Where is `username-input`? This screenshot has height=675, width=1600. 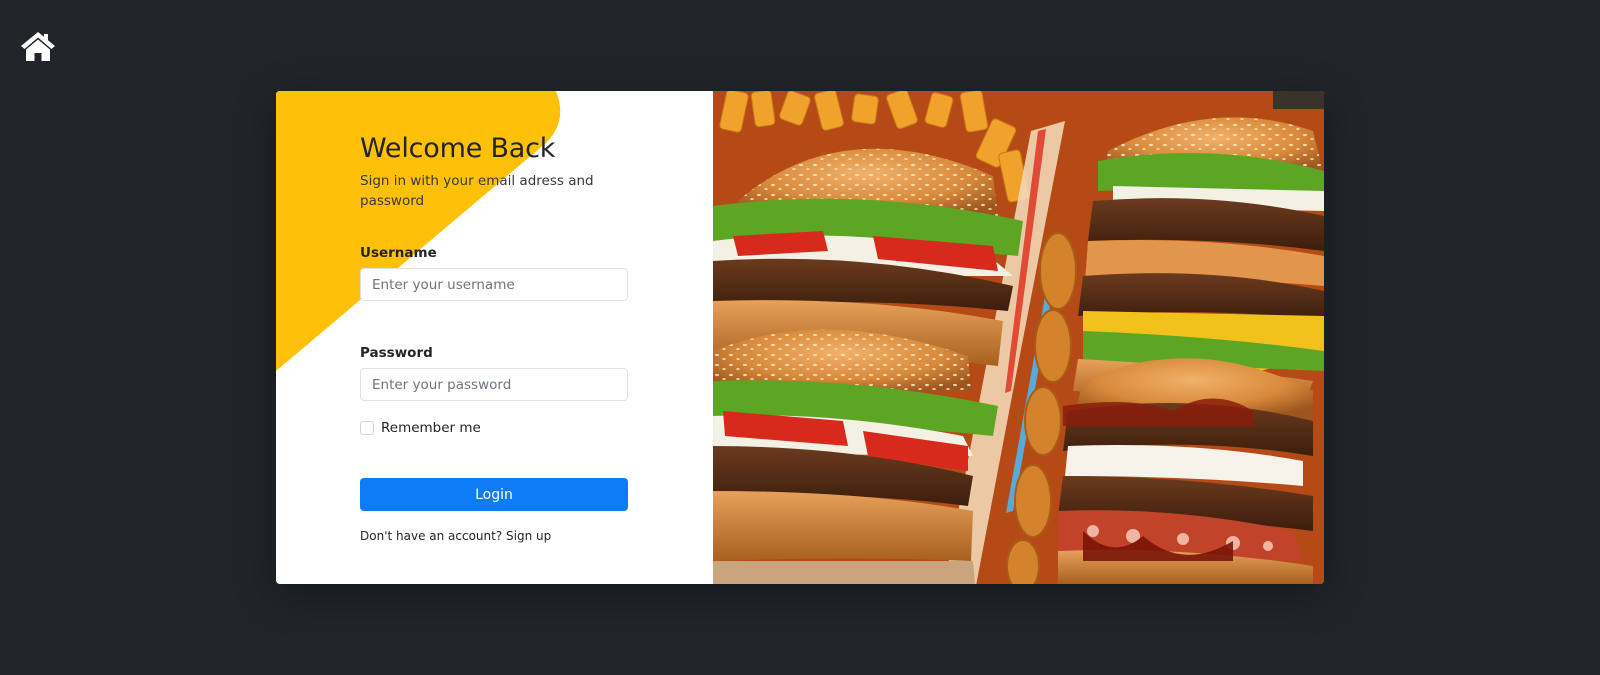
username-input is located at coordinates (494, 284).